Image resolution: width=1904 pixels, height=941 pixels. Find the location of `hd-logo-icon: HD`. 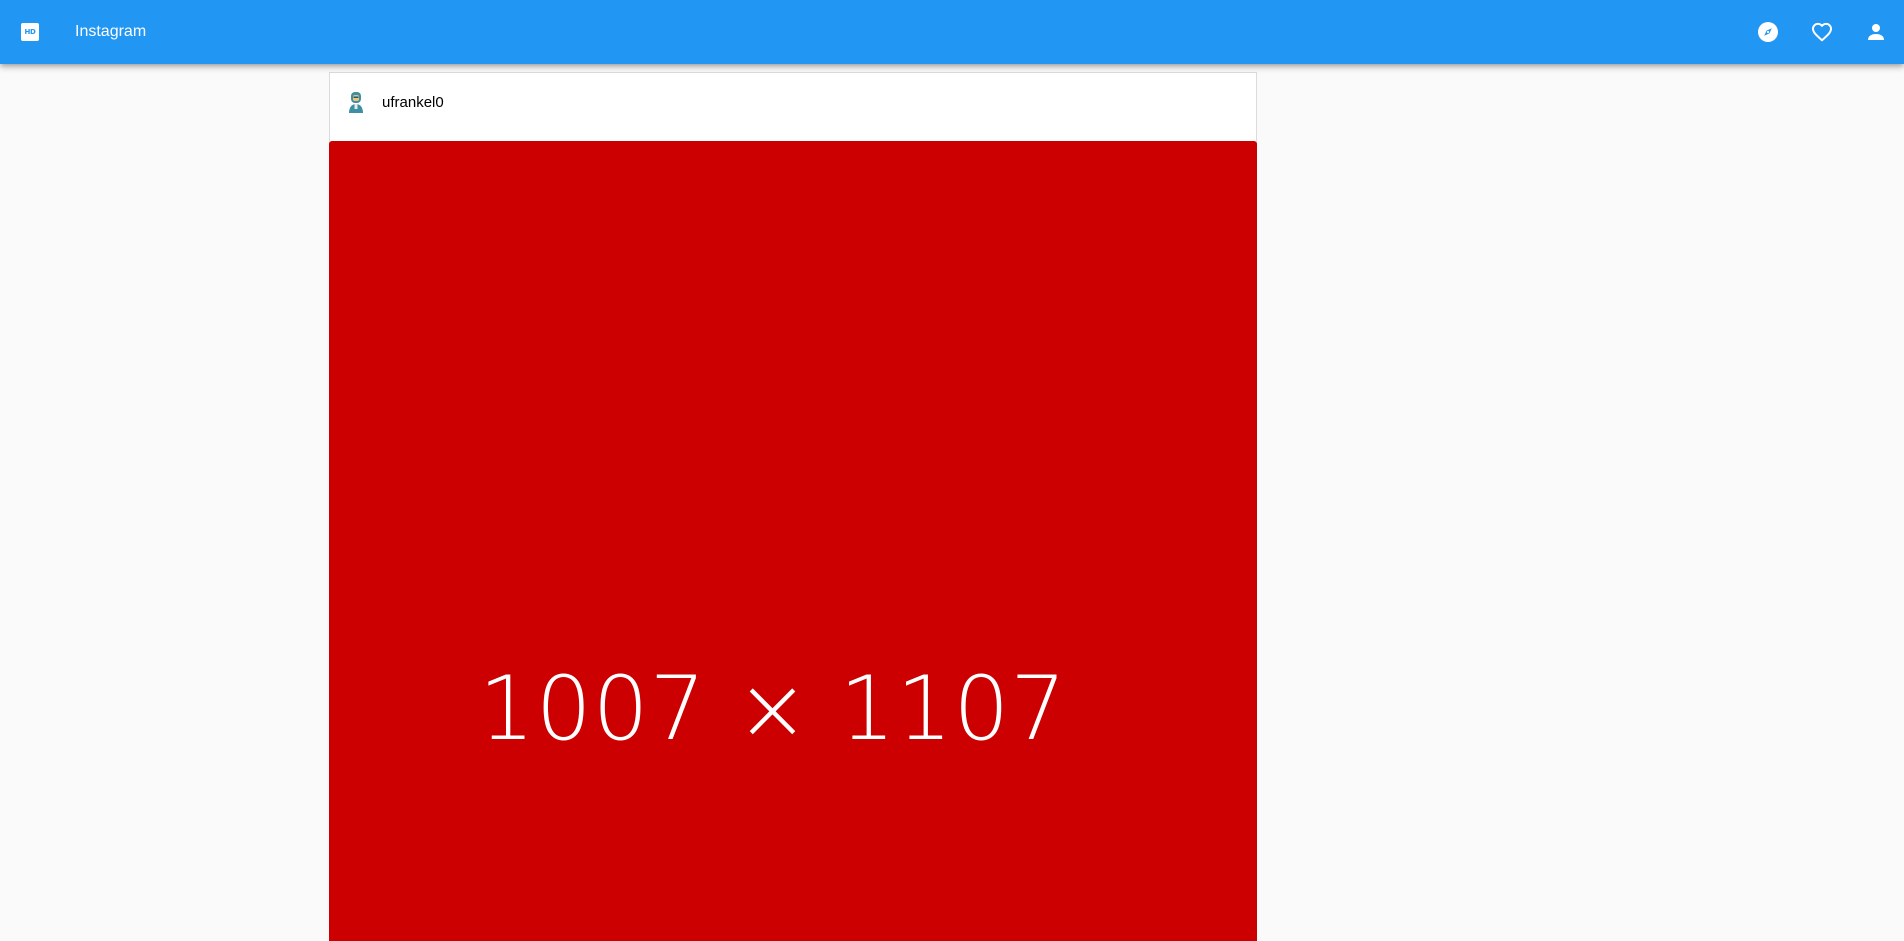

hd-logo-icon: HD is located at coordinates (30, 32).